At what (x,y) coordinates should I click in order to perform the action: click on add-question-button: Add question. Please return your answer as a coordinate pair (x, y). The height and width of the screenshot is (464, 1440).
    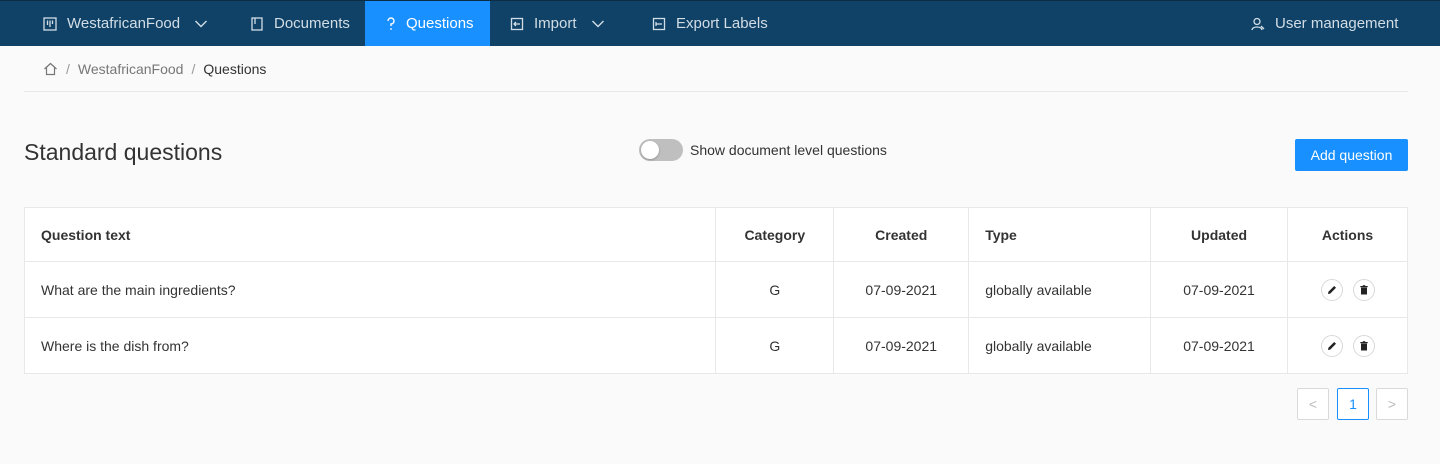
    Looking at the image, I should click on (1351, 155).